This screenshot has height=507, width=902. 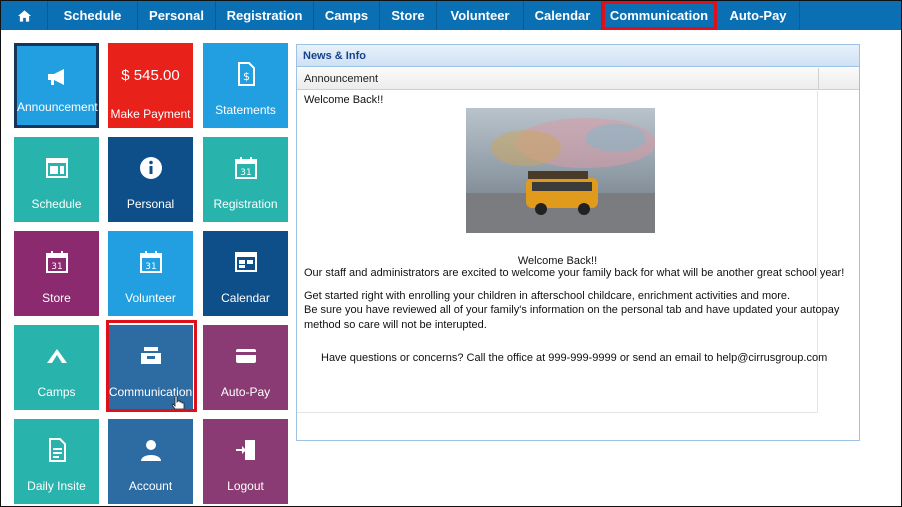 What do you see at coordinates (659, 15) in the screenshot?
I see `nav-communication: Communication` at bounding box center [659, 15].